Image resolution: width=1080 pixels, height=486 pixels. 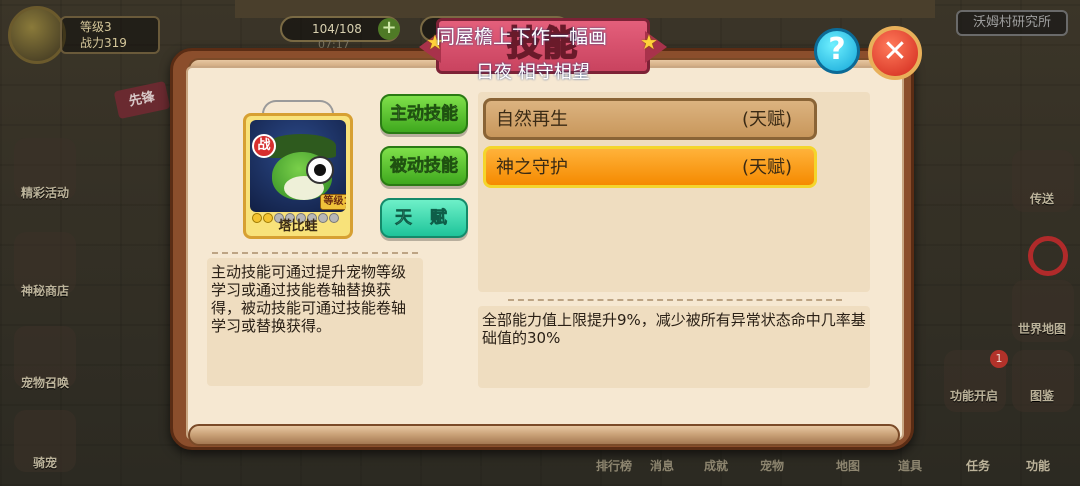 I want to click on menu-world-map-label: 世界地图, so click(x=1041, y=329).